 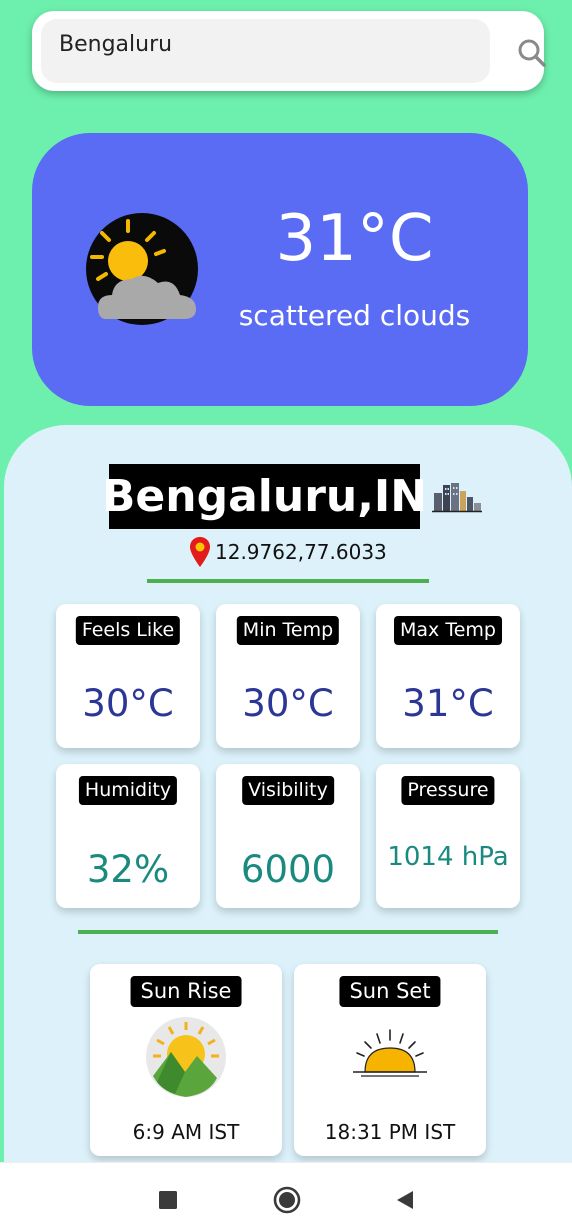 What do you see at coordinates (186, 1132) in the screenshot?
I see `sunrise-time: 6:9 AM IST` at bounding box center [186, 1132].